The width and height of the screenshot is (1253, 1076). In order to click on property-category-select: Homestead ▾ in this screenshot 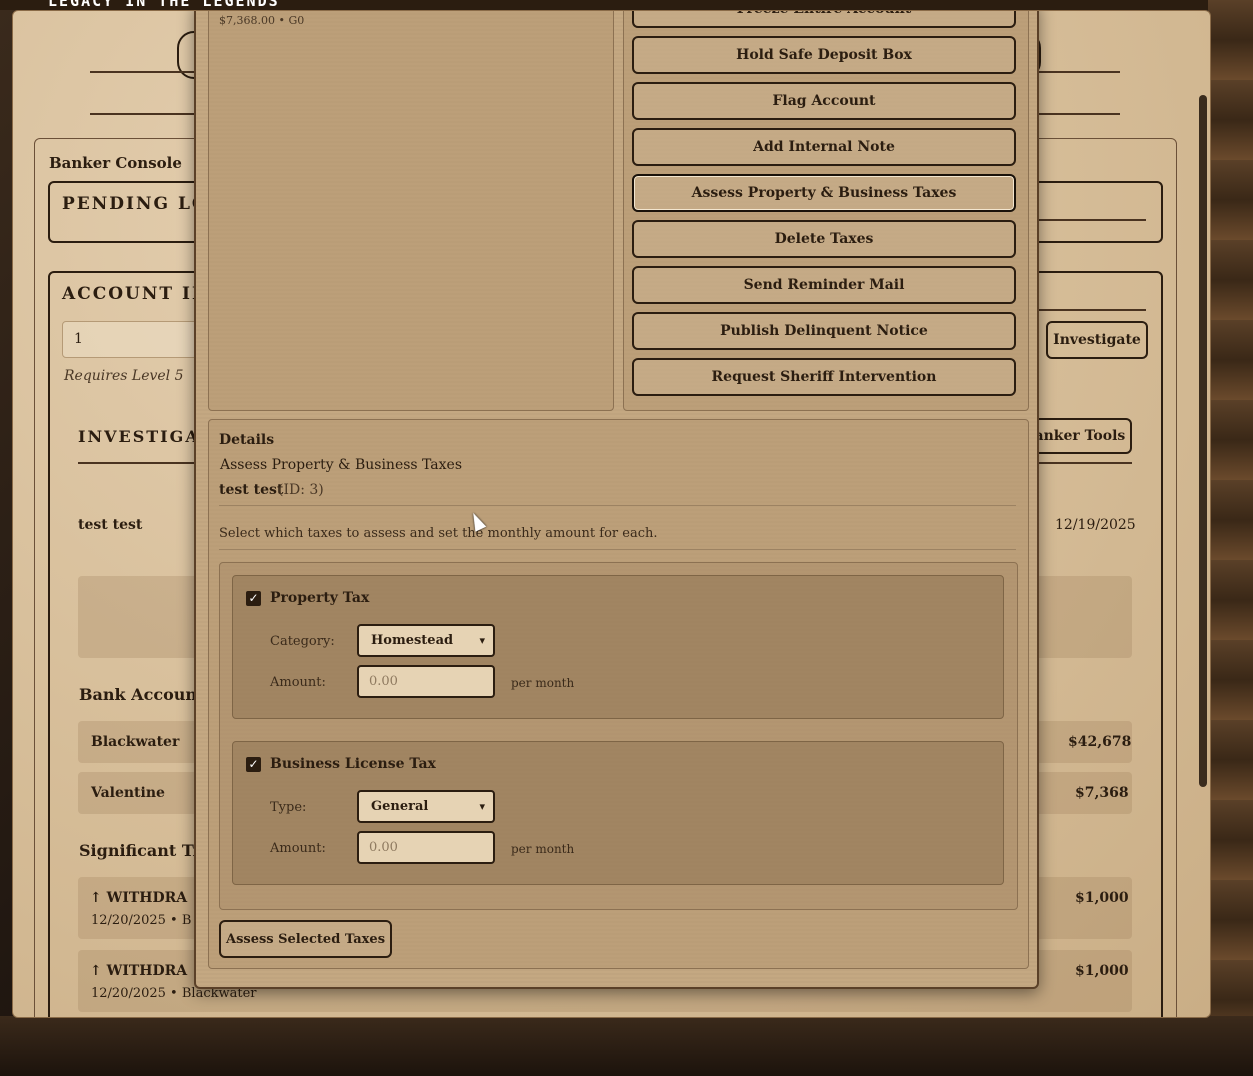, I will do `click(426, 640)`.